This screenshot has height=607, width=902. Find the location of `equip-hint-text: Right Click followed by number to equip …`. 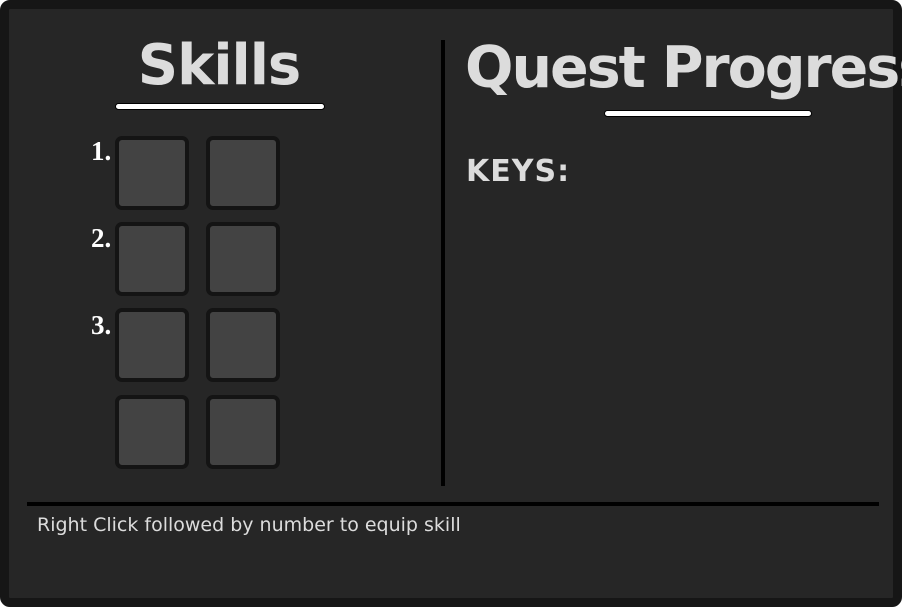

equip-hint-text: Right Click followed by number to equip … is located at coordinates (249, 525).